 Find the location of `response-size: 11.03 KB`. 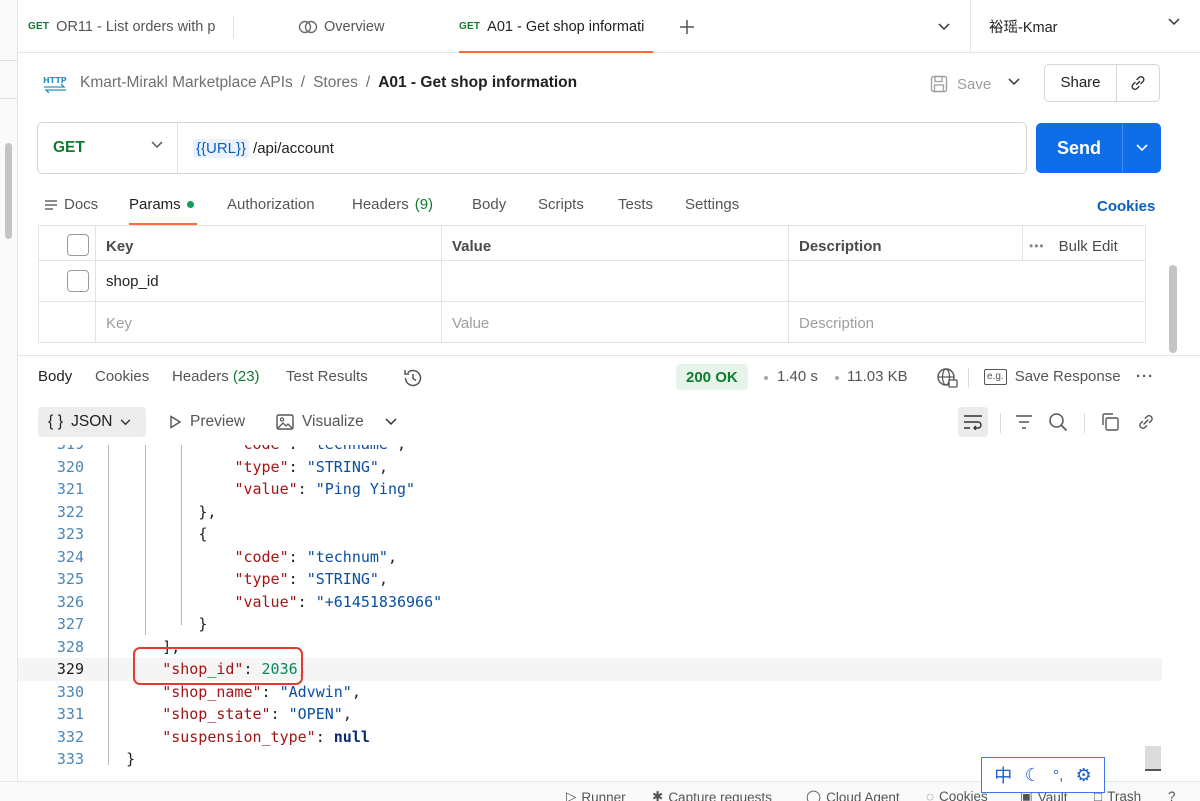

response-size: 11.03 KB is located at coordinates (877, 376).